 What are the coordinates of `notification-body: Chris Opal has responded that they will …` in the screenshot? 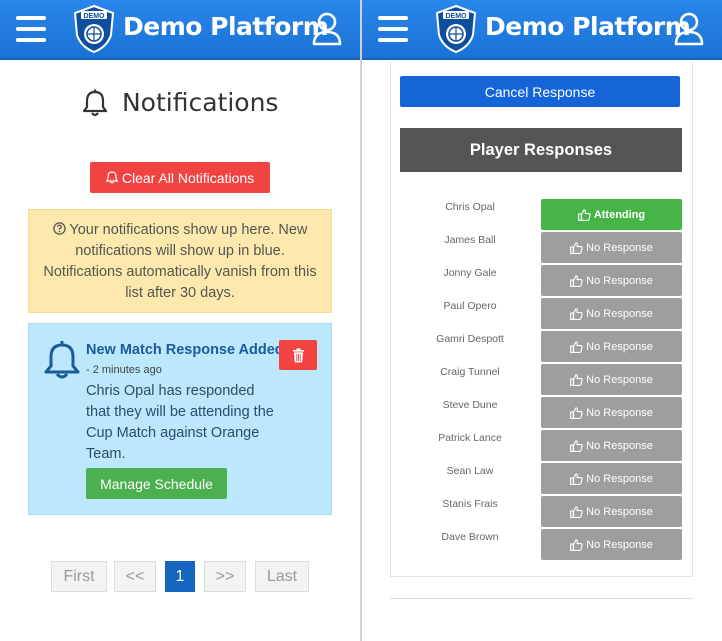 It's located at (180, 422).